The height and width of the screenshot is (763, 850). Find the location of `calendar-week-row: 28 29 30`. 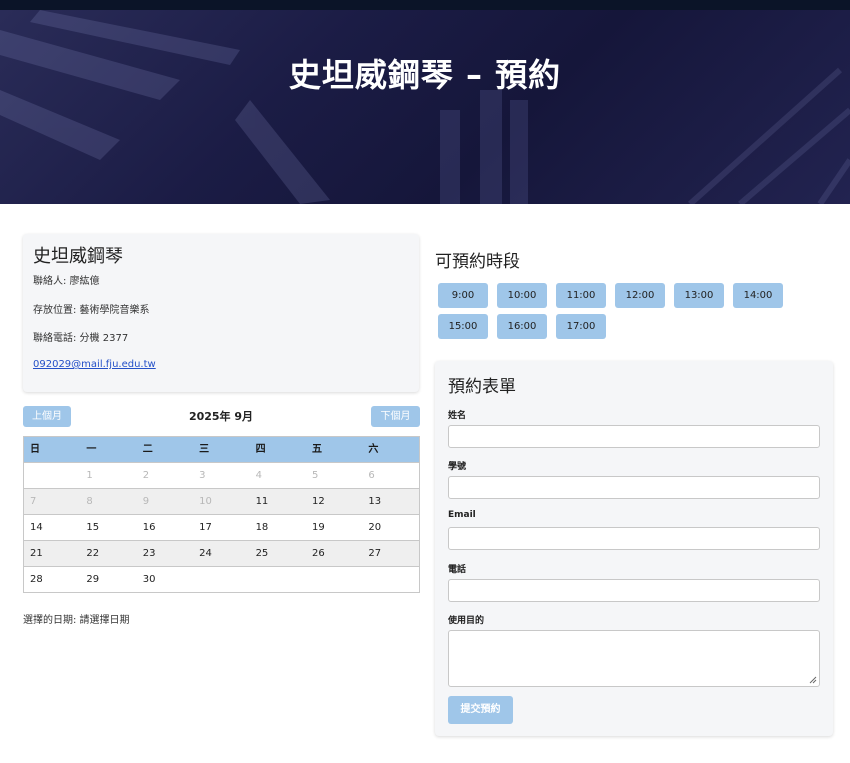

calendar-week-row: 28 29 30 is located at coordinates (221, 579).